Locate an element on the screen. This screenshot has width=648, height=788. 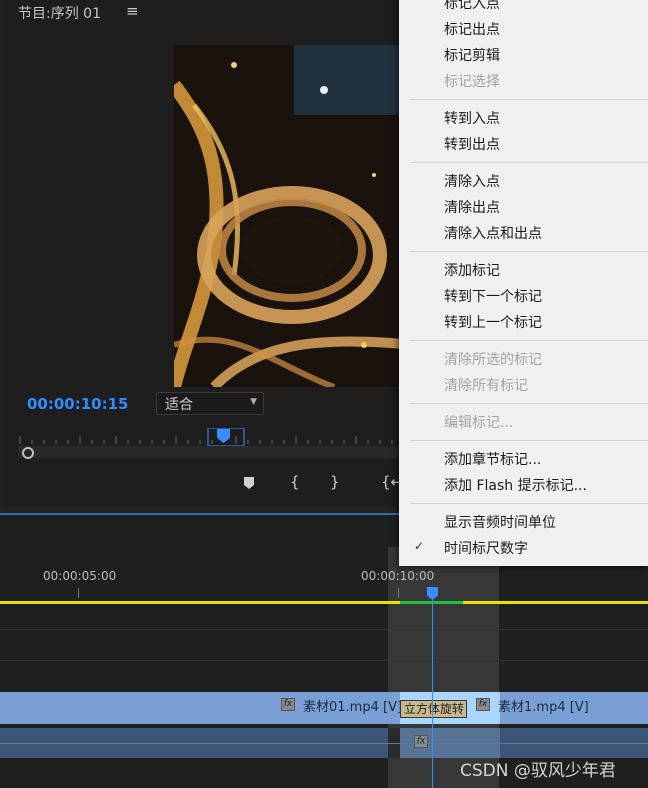
ruler-time-label: 00:00:10:00 is located at coordinates (398, 576).